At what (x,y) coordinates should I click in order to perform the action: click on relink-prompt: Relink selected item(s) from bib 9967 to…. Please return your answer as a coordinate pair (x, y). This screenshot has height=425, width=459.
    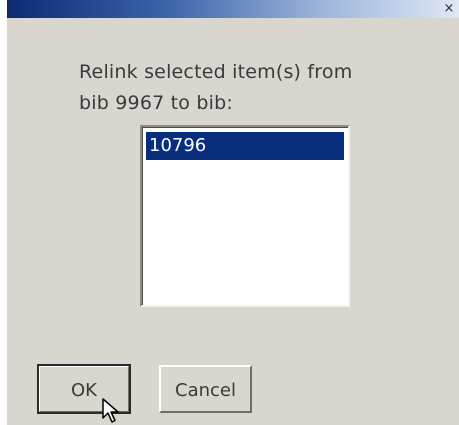
    Looking at the image, I should click on (216, 87).